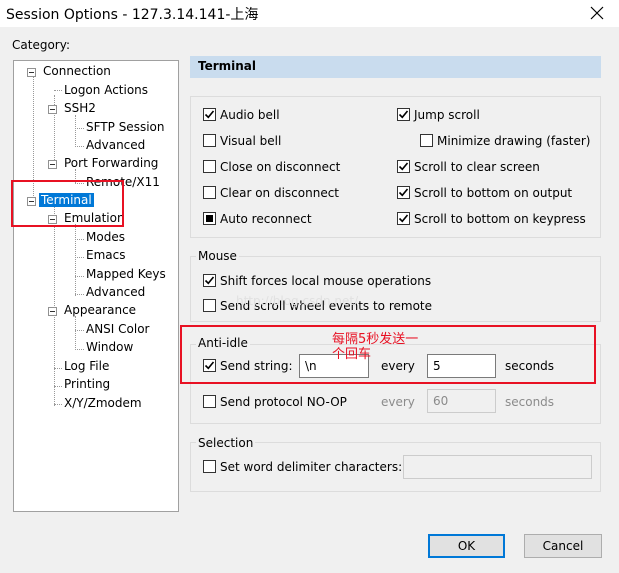 This screenshot has height=573, width=619. What do you see at coordinates (115, 145) in the screenshot?
I see `tree-item-ssh2-advanced: Advanced` at bounding box center [115, 145].